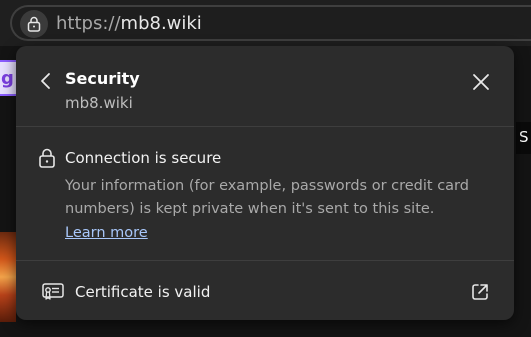  I want to click on address-bar: https://mb8.wiki, so click(265, 23).